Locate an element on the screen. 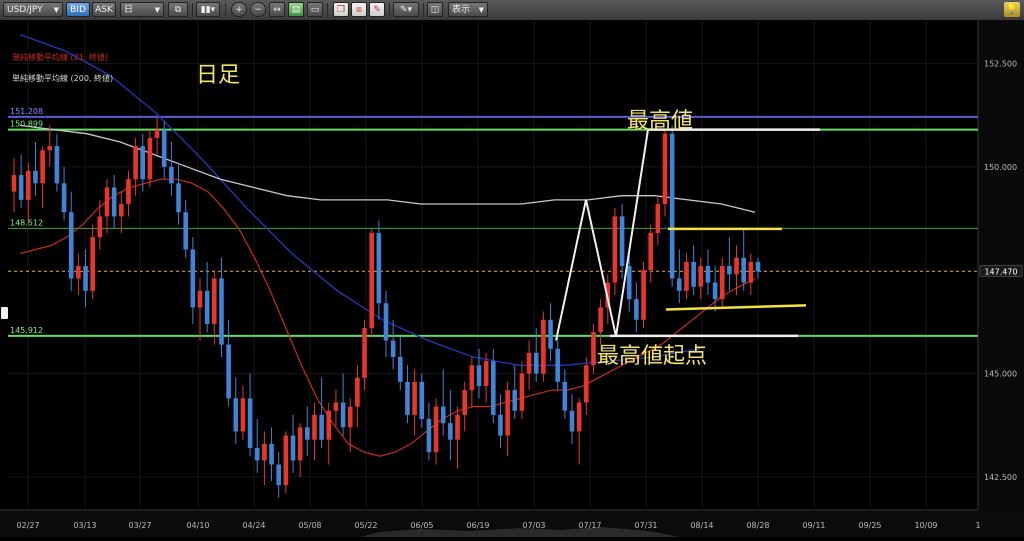 Image resolution: width=1024 pixels, height=541 pixels. fit-icon: ↔ is located at coordinates (277, 9).